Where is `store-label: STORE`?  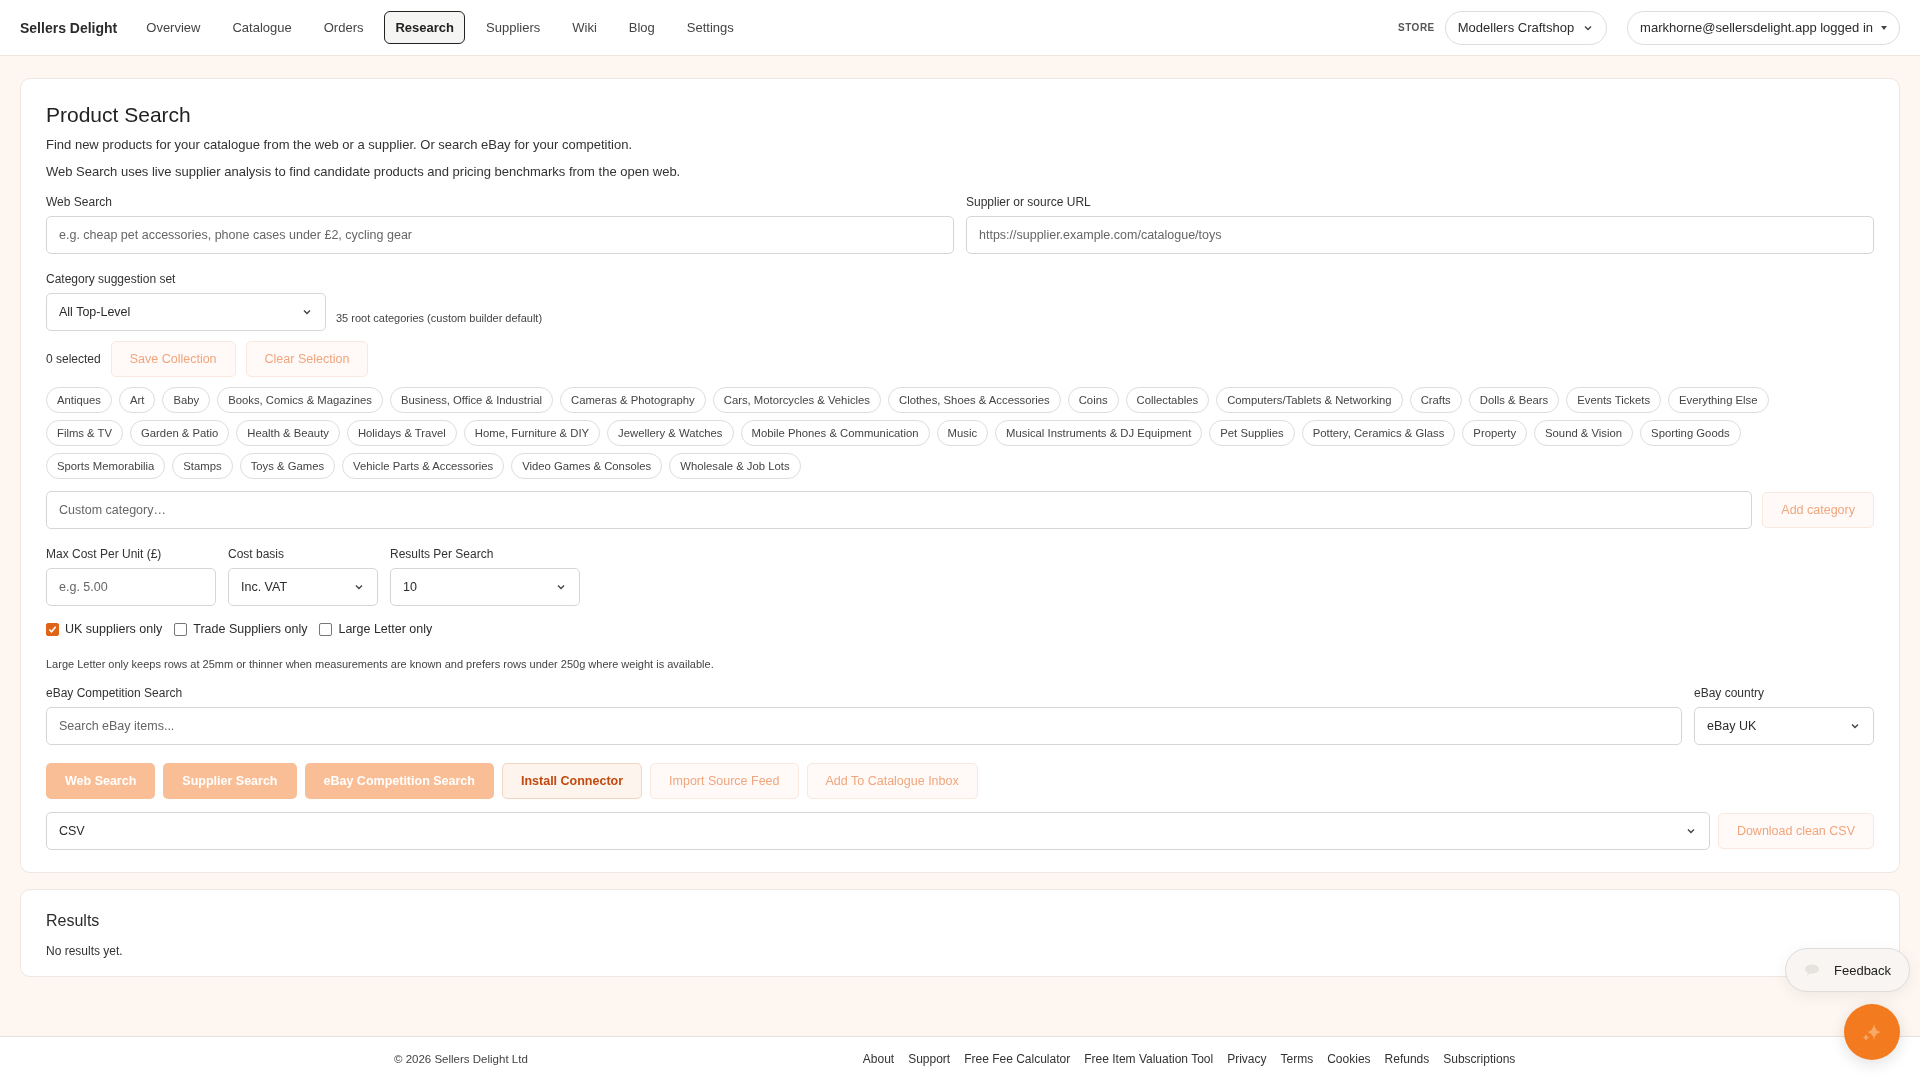
store-label: STORE is located at coordinates (1416, 27).